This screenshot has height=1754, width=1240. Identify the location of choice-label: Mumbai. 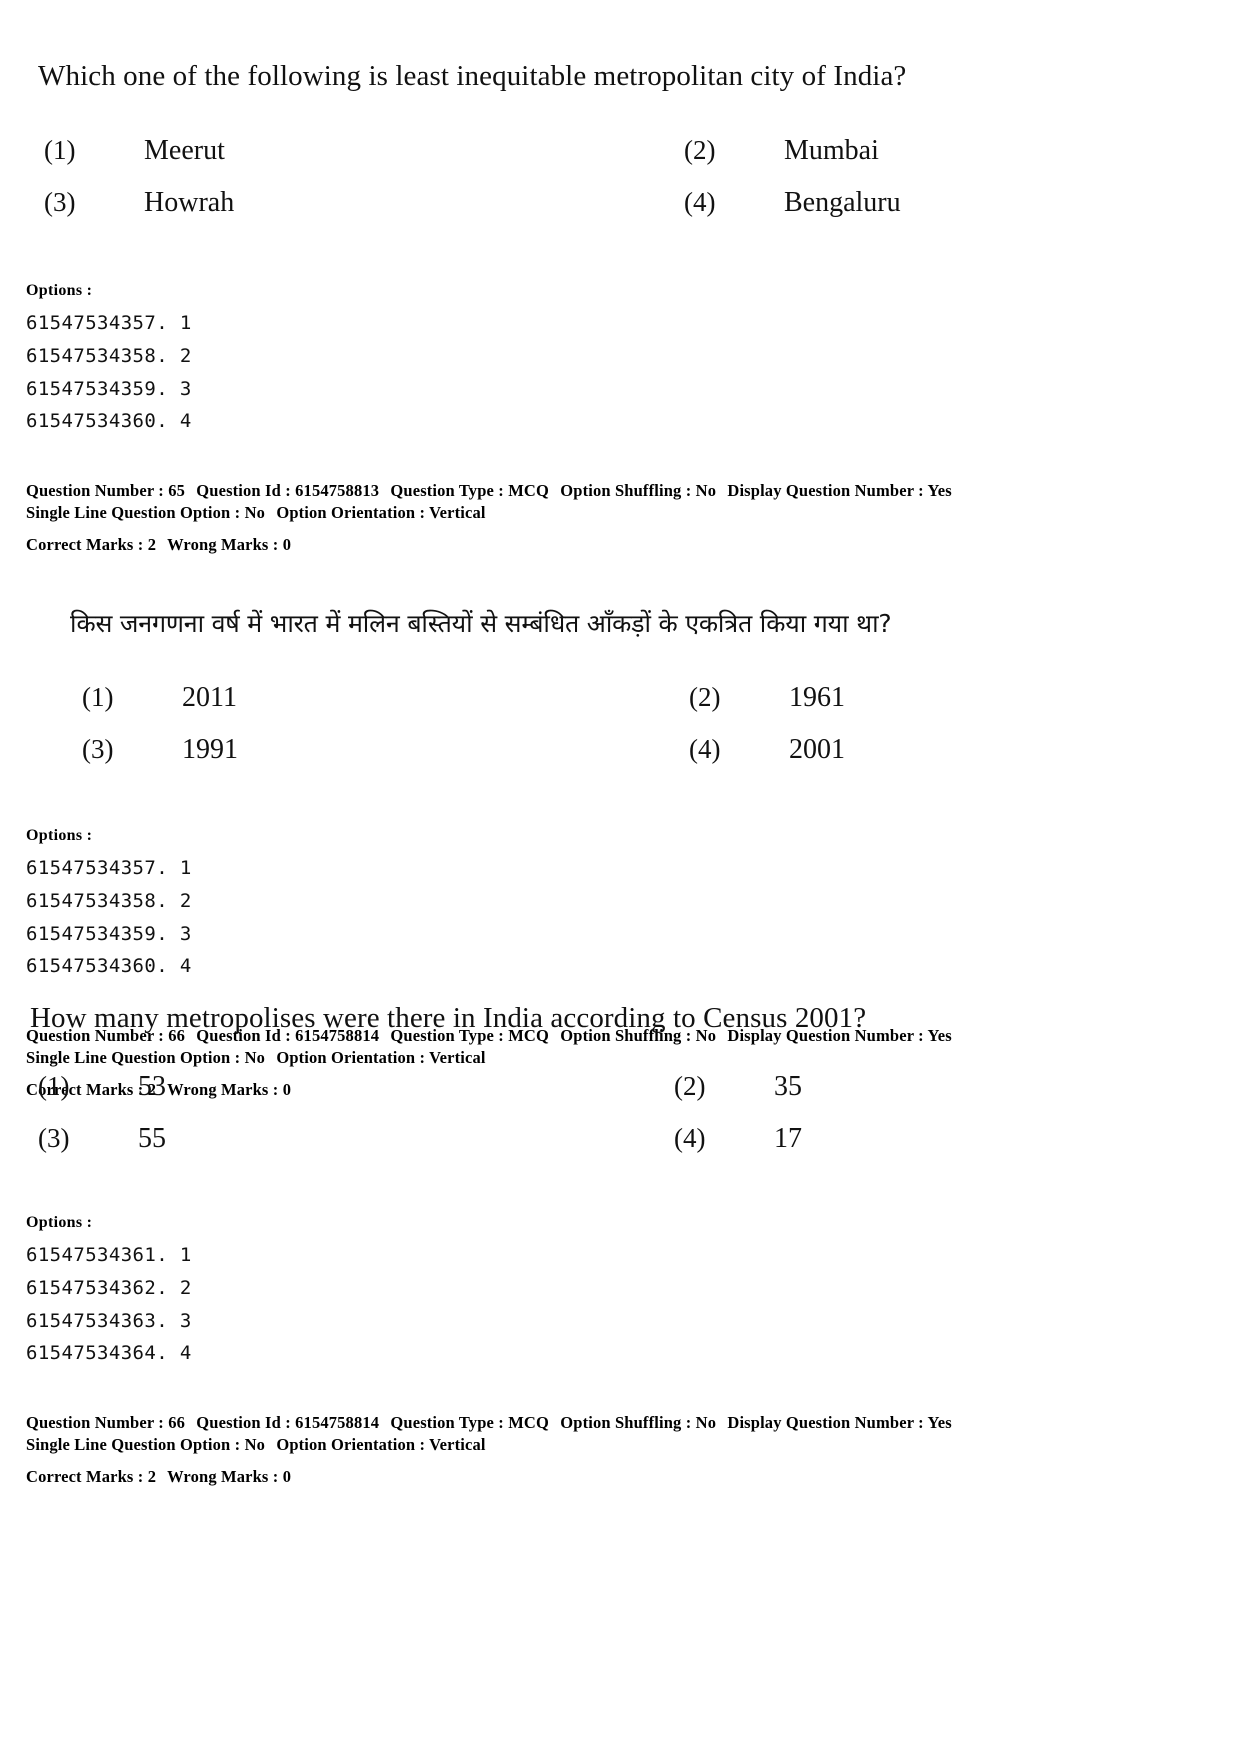
(831, 151).